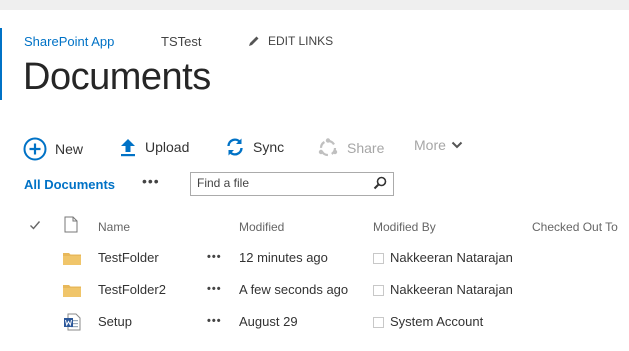  I want to click on sync-icon, so click(235, 147).